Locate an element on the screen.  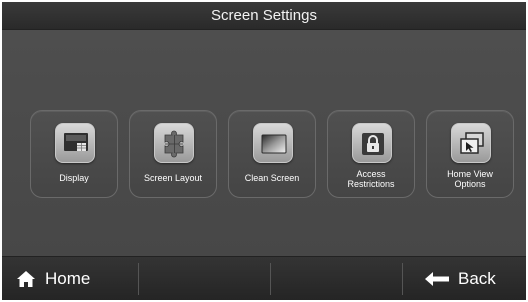
clean-screen-icon is located at coordinates (273, 143).